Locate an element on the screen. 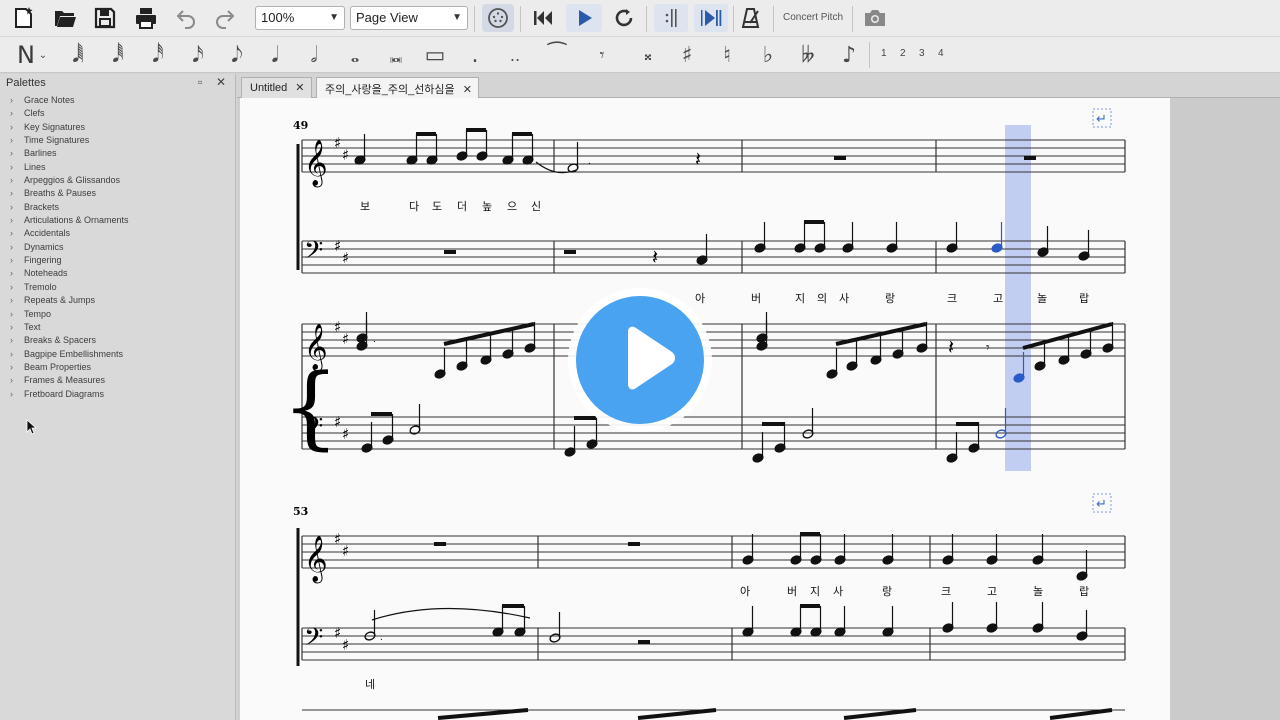 The image size is (1280, 720). palette-item: › Arpeggios & Glissandos is located at coordinates (69, 180).